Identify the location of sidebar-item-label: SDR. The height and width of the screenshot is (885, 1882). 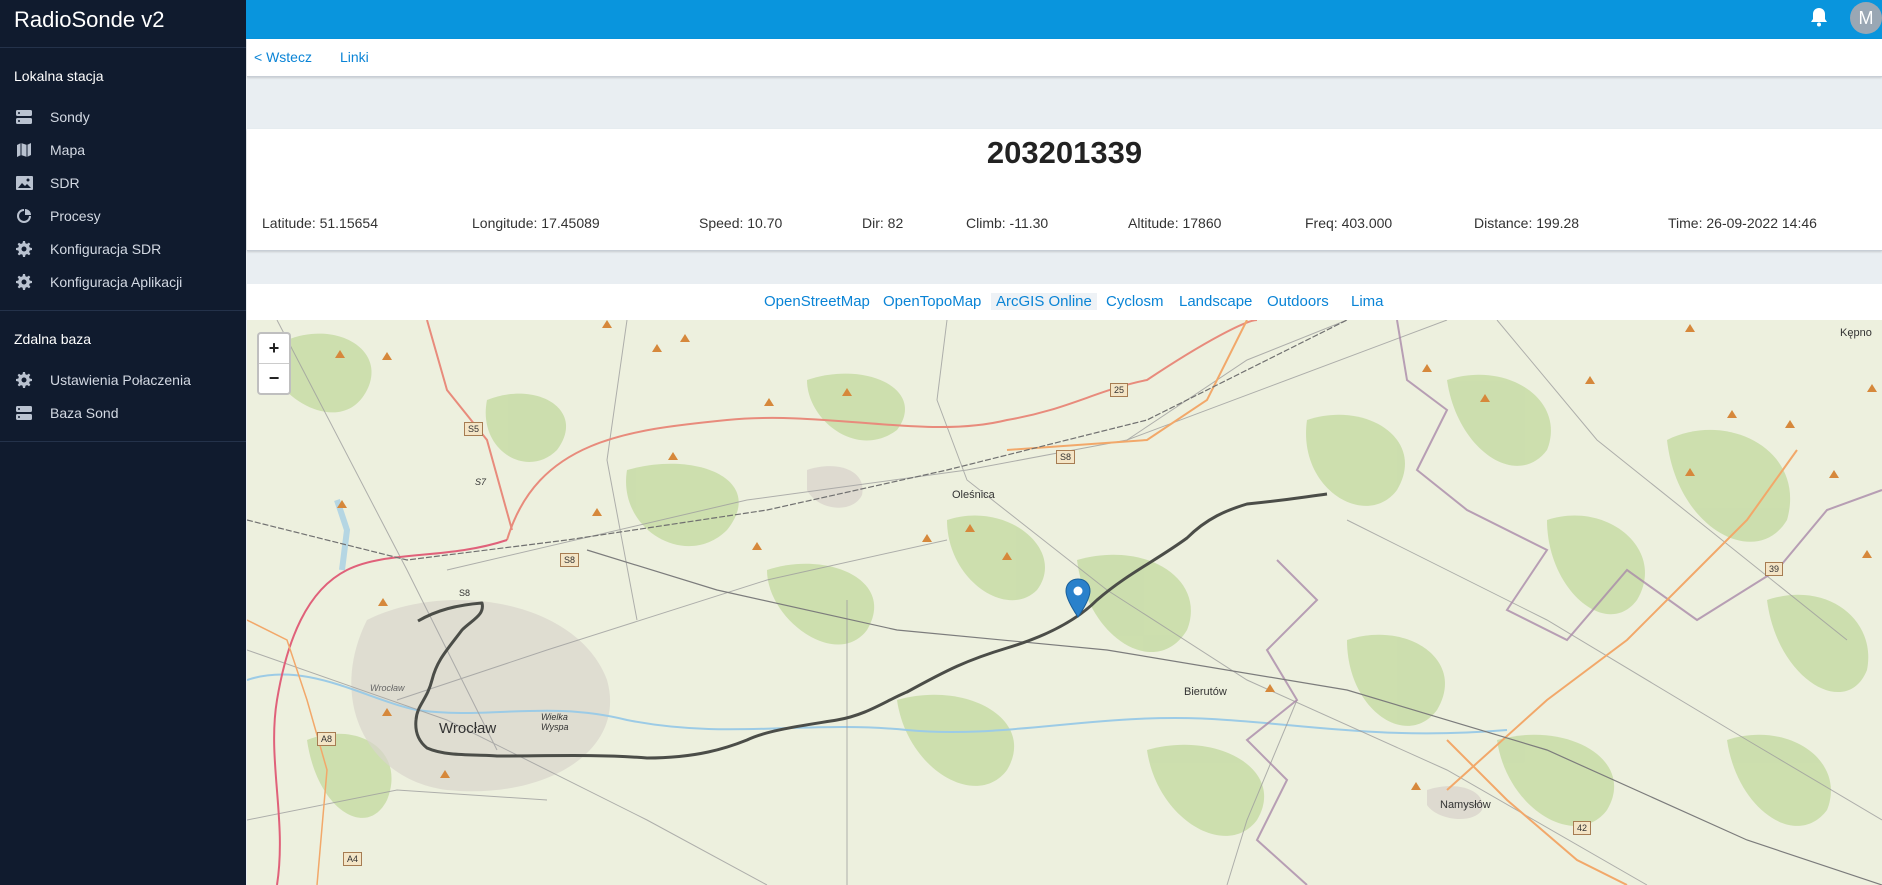
(65, 182).